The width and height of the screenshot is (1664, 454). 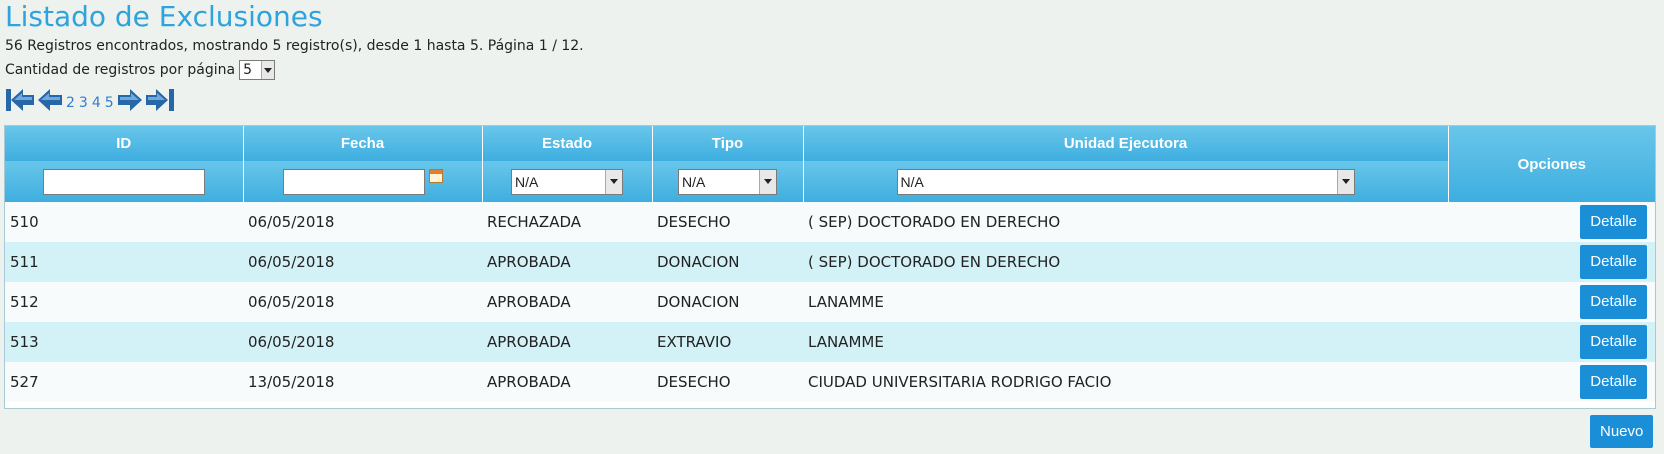 What do you see at coordinates (257, 70) in the screenshot?
I see `records-per-page-select: 5` at bounding box center [257, 70].